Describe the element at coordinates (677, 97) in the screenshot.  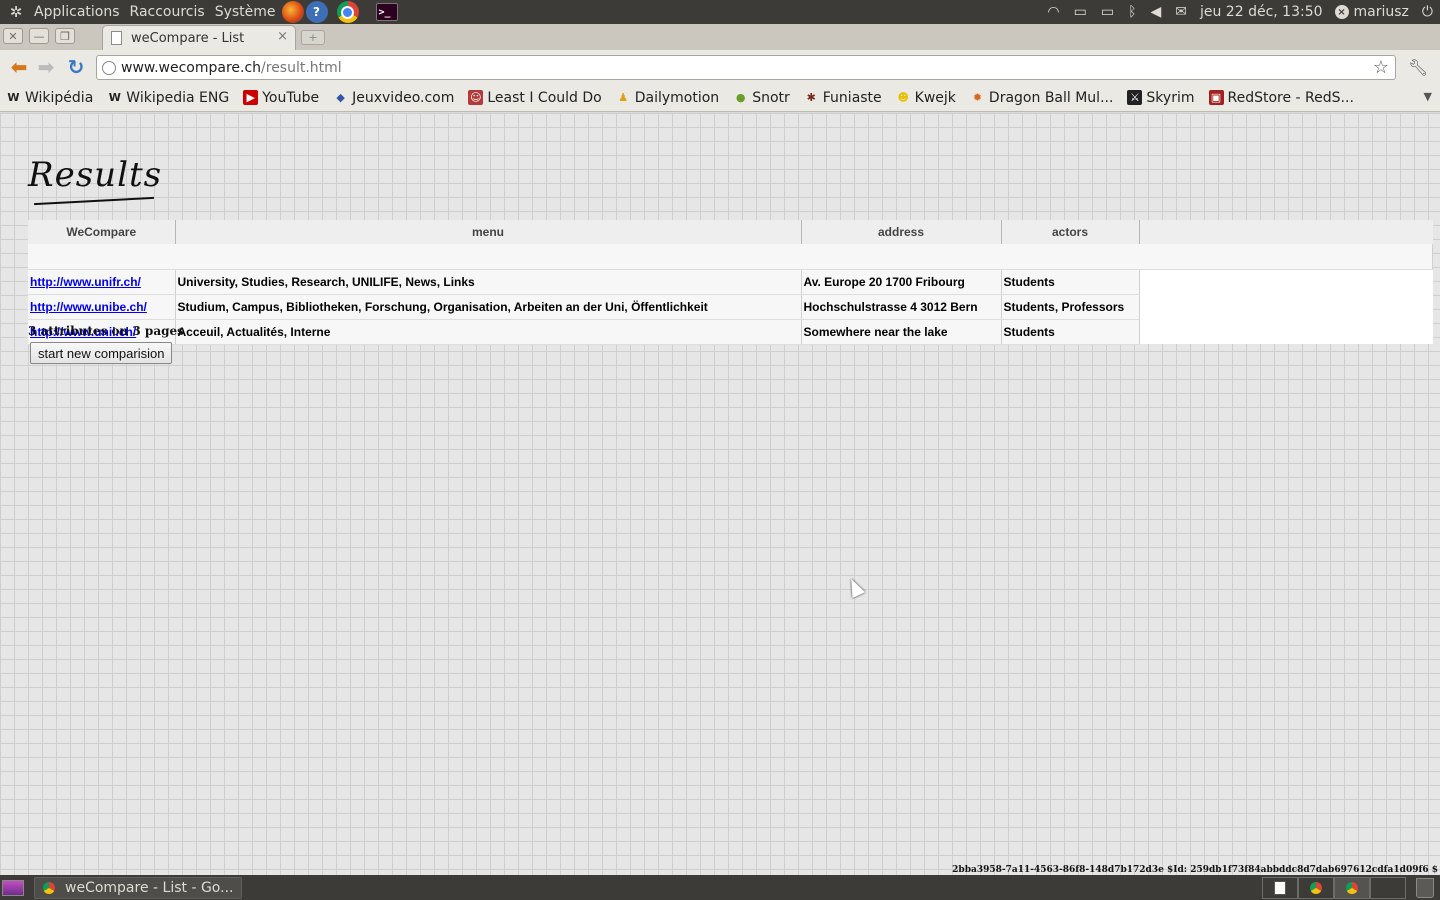
I see `bookmark-label: Dailymotion` at that location.